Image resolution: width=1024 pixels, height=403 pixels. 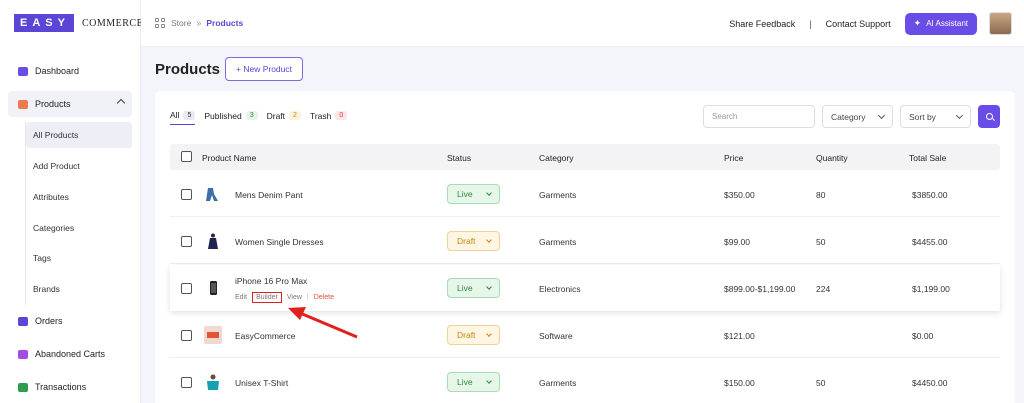 I want to click on annotation-arrow, so click(x=323, y=323).